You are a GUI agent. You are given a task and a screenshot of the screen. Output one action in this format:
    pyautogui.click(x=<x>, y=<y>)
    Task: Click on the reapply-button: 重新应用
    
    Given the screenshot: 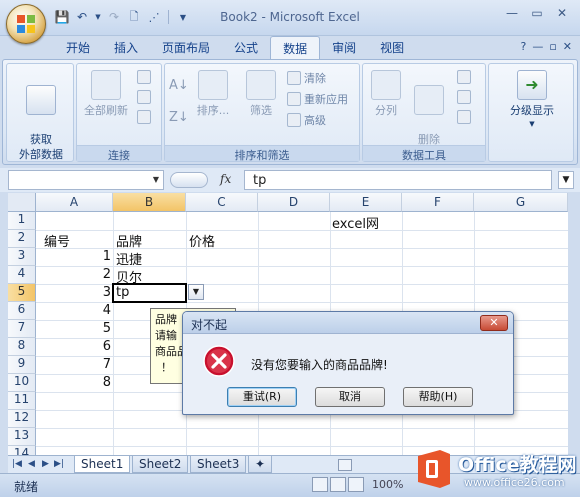 What is the action you would take?
    pyautogui.click(x=317, y=99)
    